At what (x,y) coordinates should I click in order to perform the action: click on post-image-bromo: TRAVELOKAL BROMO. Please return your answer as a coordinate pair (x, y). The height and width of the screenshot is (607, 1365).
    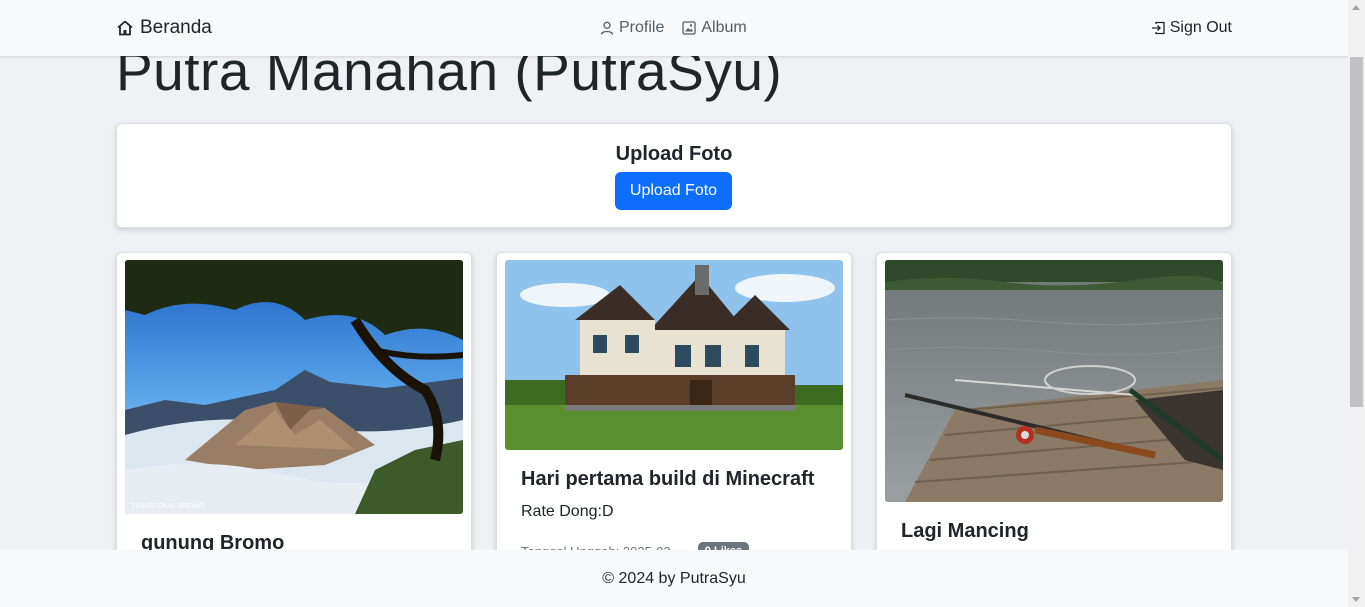
    Looking at the image, I should click on (294, 387).